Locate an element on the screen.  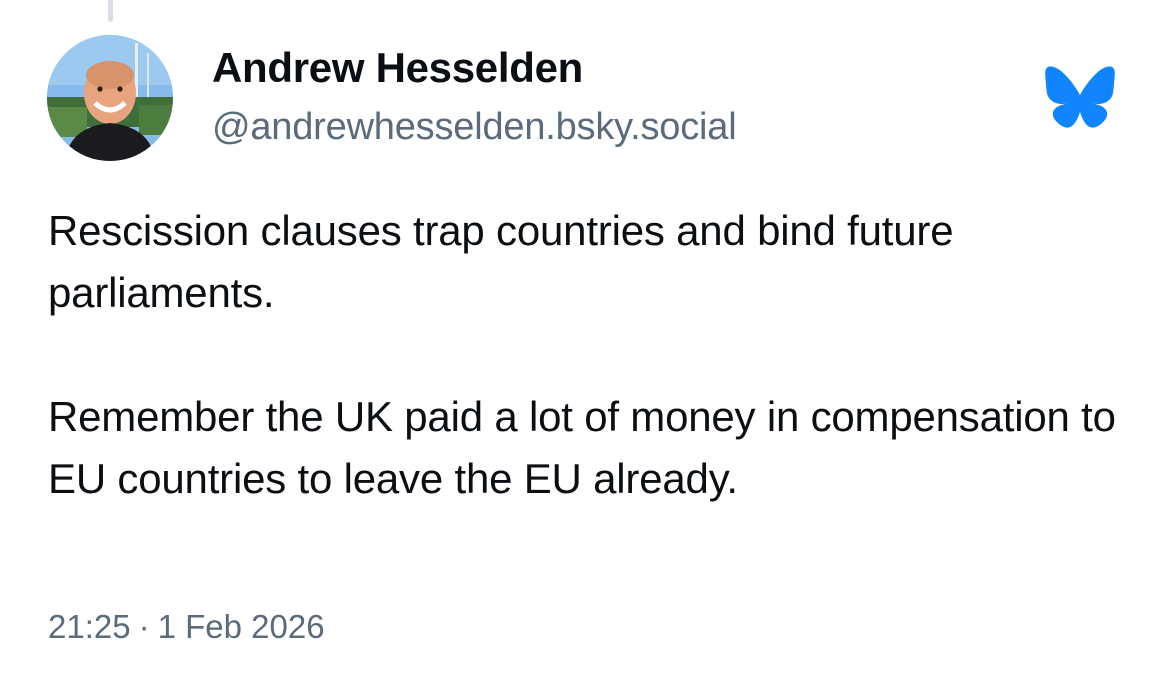
author-handle: @andrewhesselden.bsky.social is located at coordinates (474, 127).